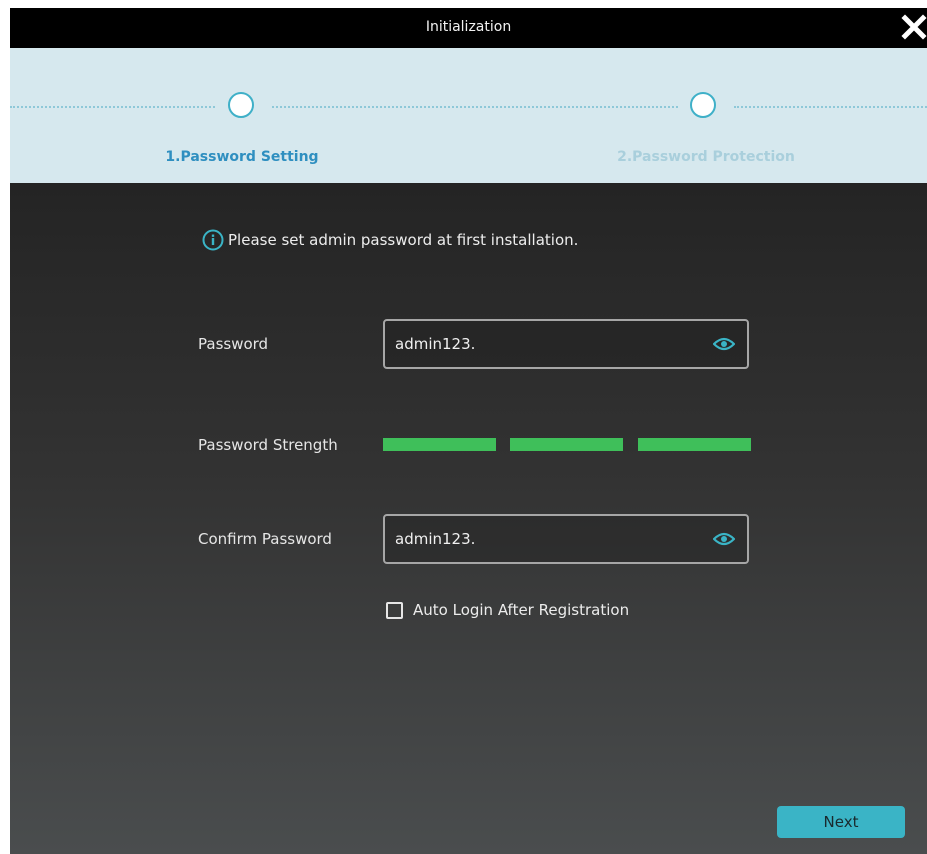 The height and width of the screenshot is (854, 927). Describe the element at coordinates (213, 240) in the screenshot. I see `info-icon` at that location.